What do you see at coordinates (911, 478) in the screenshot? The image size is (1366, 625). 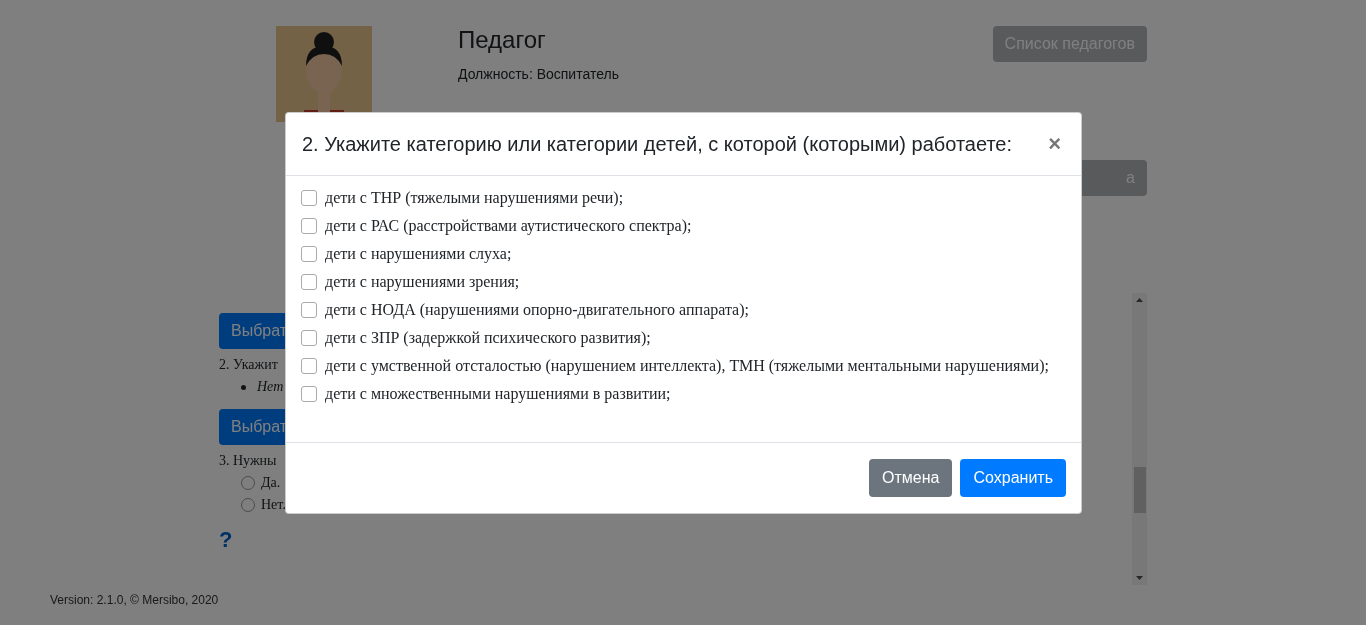 I see `cancel-button: Отмена` at bounding box center [911, 478].